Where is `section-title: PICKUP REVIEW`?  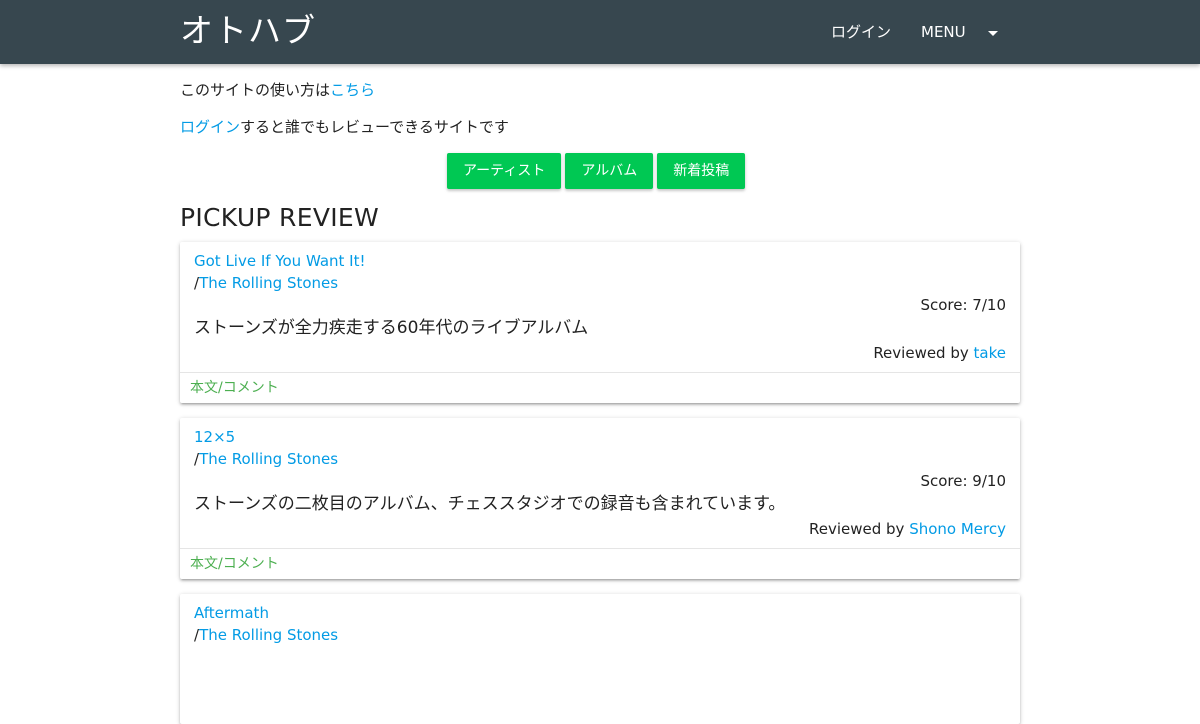 section-title: PICKUP REVIEW is located at coordinates (280, 217).